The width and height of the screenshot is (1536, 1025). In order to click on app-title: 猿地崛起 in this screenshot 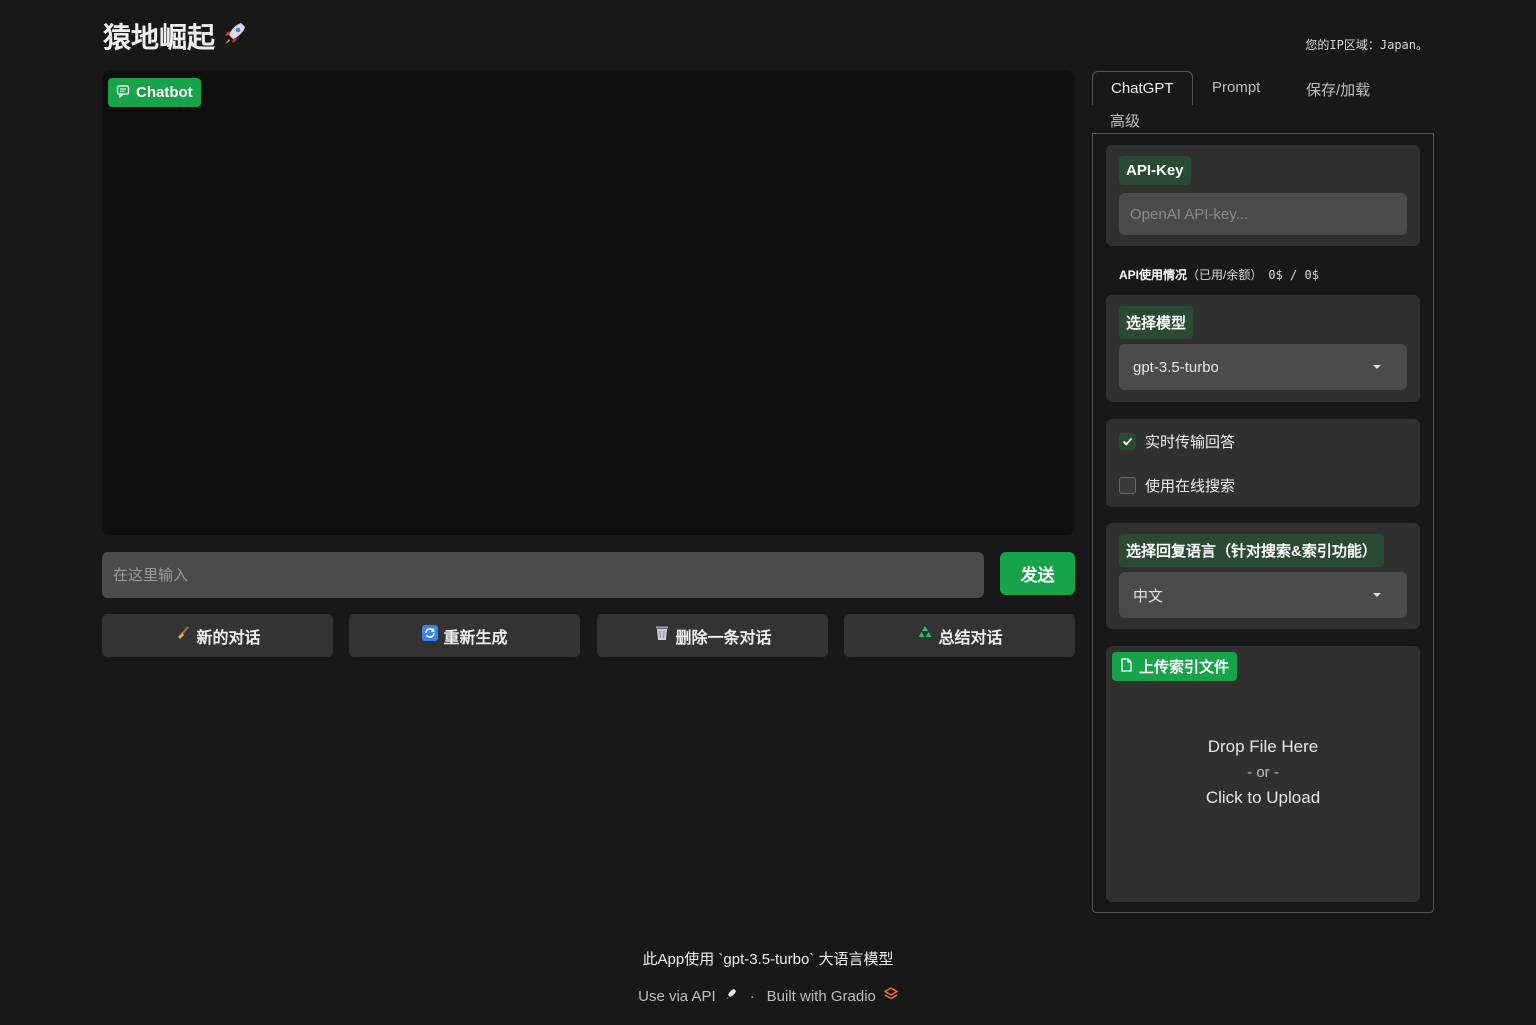, I will do `click(176, 36)`.